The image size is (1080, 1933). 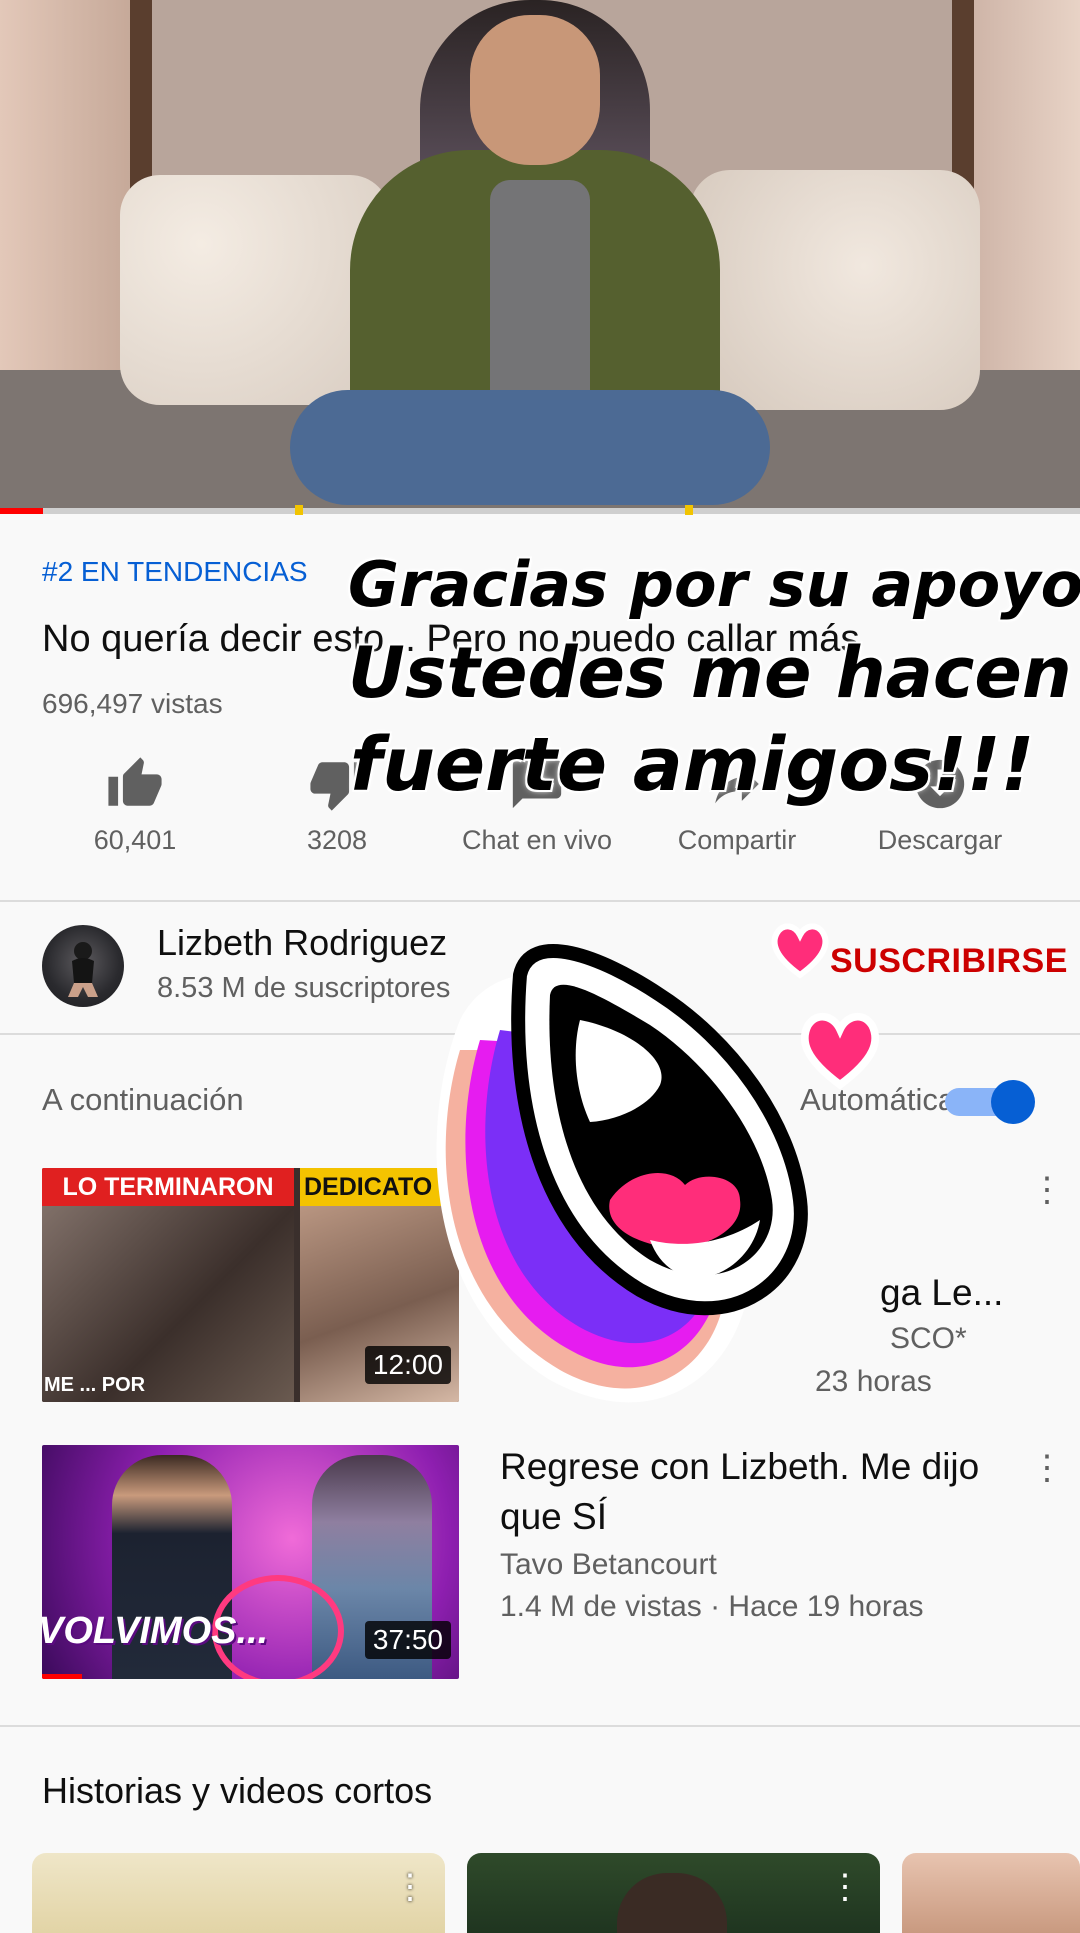 I want to click on share-label: Compartir, so click(x=737, y=840).